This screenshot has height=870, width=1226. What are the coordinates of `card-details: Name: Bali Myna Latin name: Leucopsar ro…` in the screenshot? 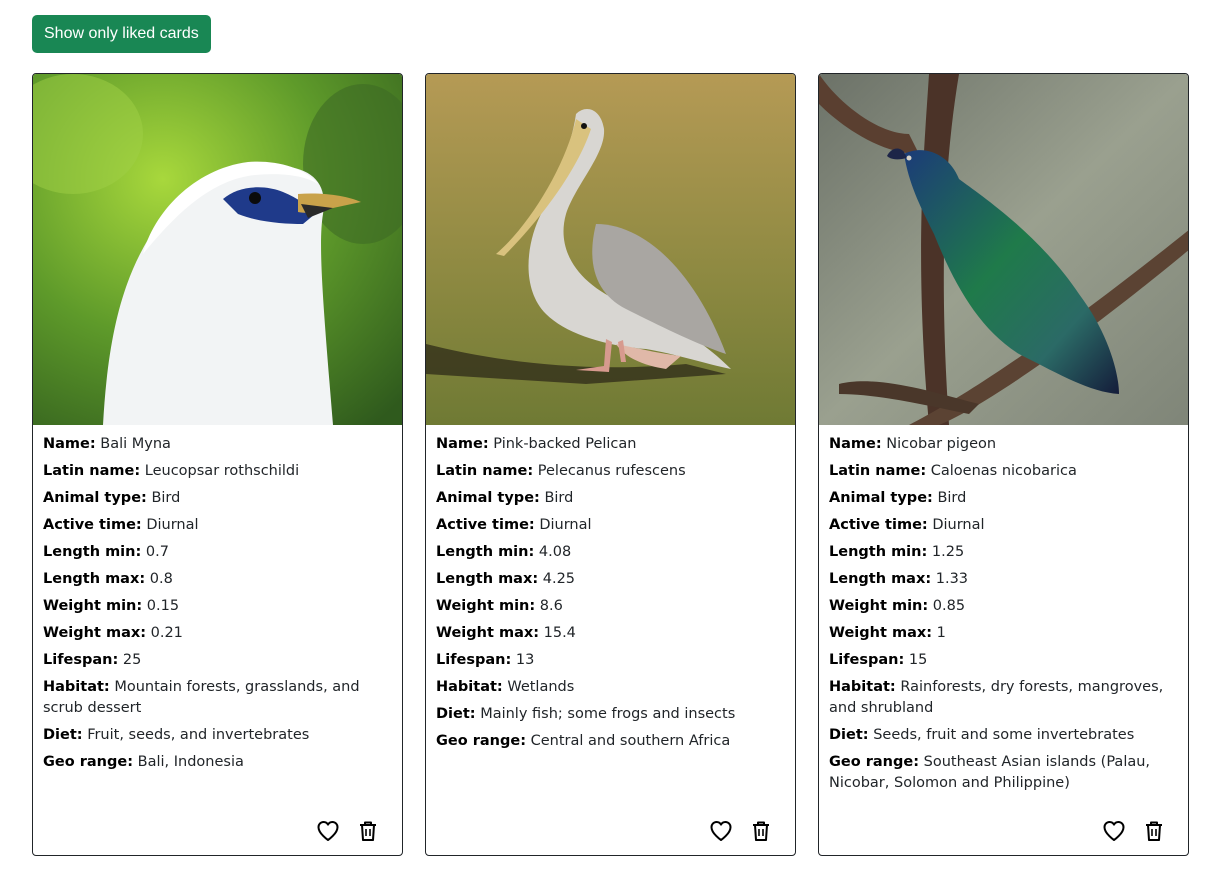 It's located at (218, 606).